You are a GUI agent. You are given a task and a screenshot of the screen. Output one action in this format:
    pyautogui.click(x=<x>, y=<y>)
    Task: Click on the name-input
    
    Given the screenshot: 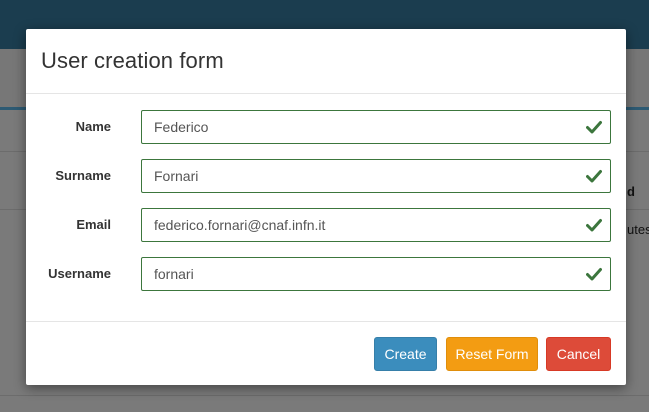 What is the action you would take?
    pyautogui.click(x=376, y=127)
    